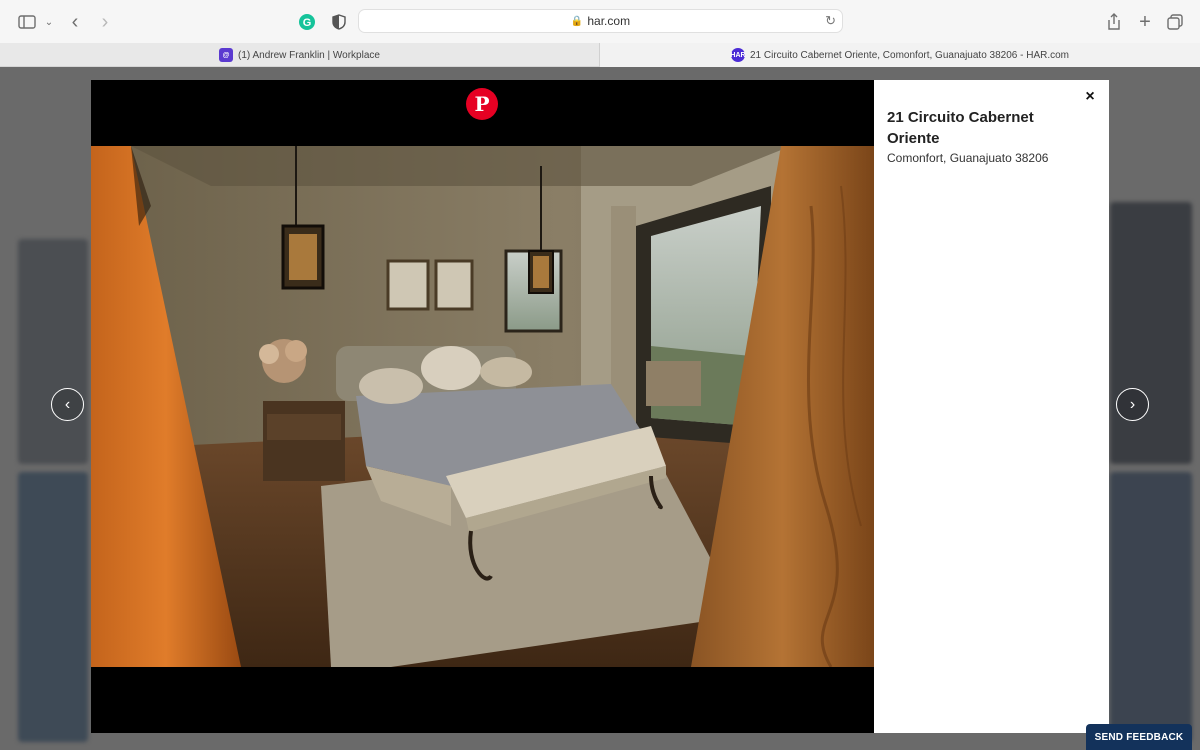  What do you see at coordinates (309, 55) in the screenshot?
I see `tab-label: (1) Andrew Franklin | Workplace` at bounding box center [309, 55].